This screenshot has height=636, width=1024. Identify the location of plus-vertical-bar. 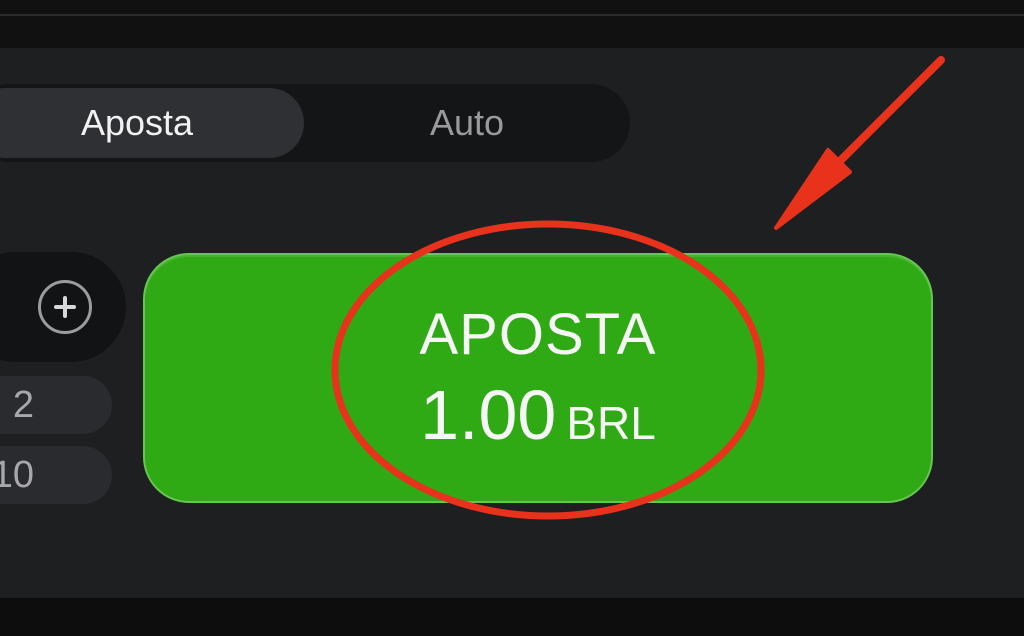
(65, 307).